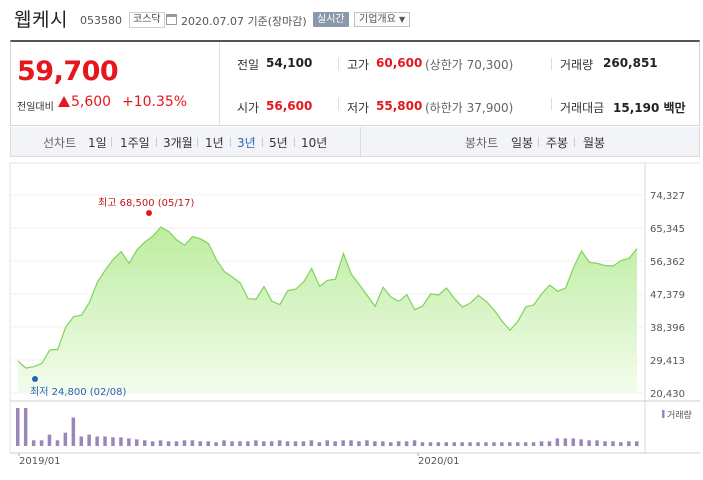  What do you see at coordinates (331, 19) in the screenshot?
I see `realtime-button: 실시간` at bounding box center [331, 19].